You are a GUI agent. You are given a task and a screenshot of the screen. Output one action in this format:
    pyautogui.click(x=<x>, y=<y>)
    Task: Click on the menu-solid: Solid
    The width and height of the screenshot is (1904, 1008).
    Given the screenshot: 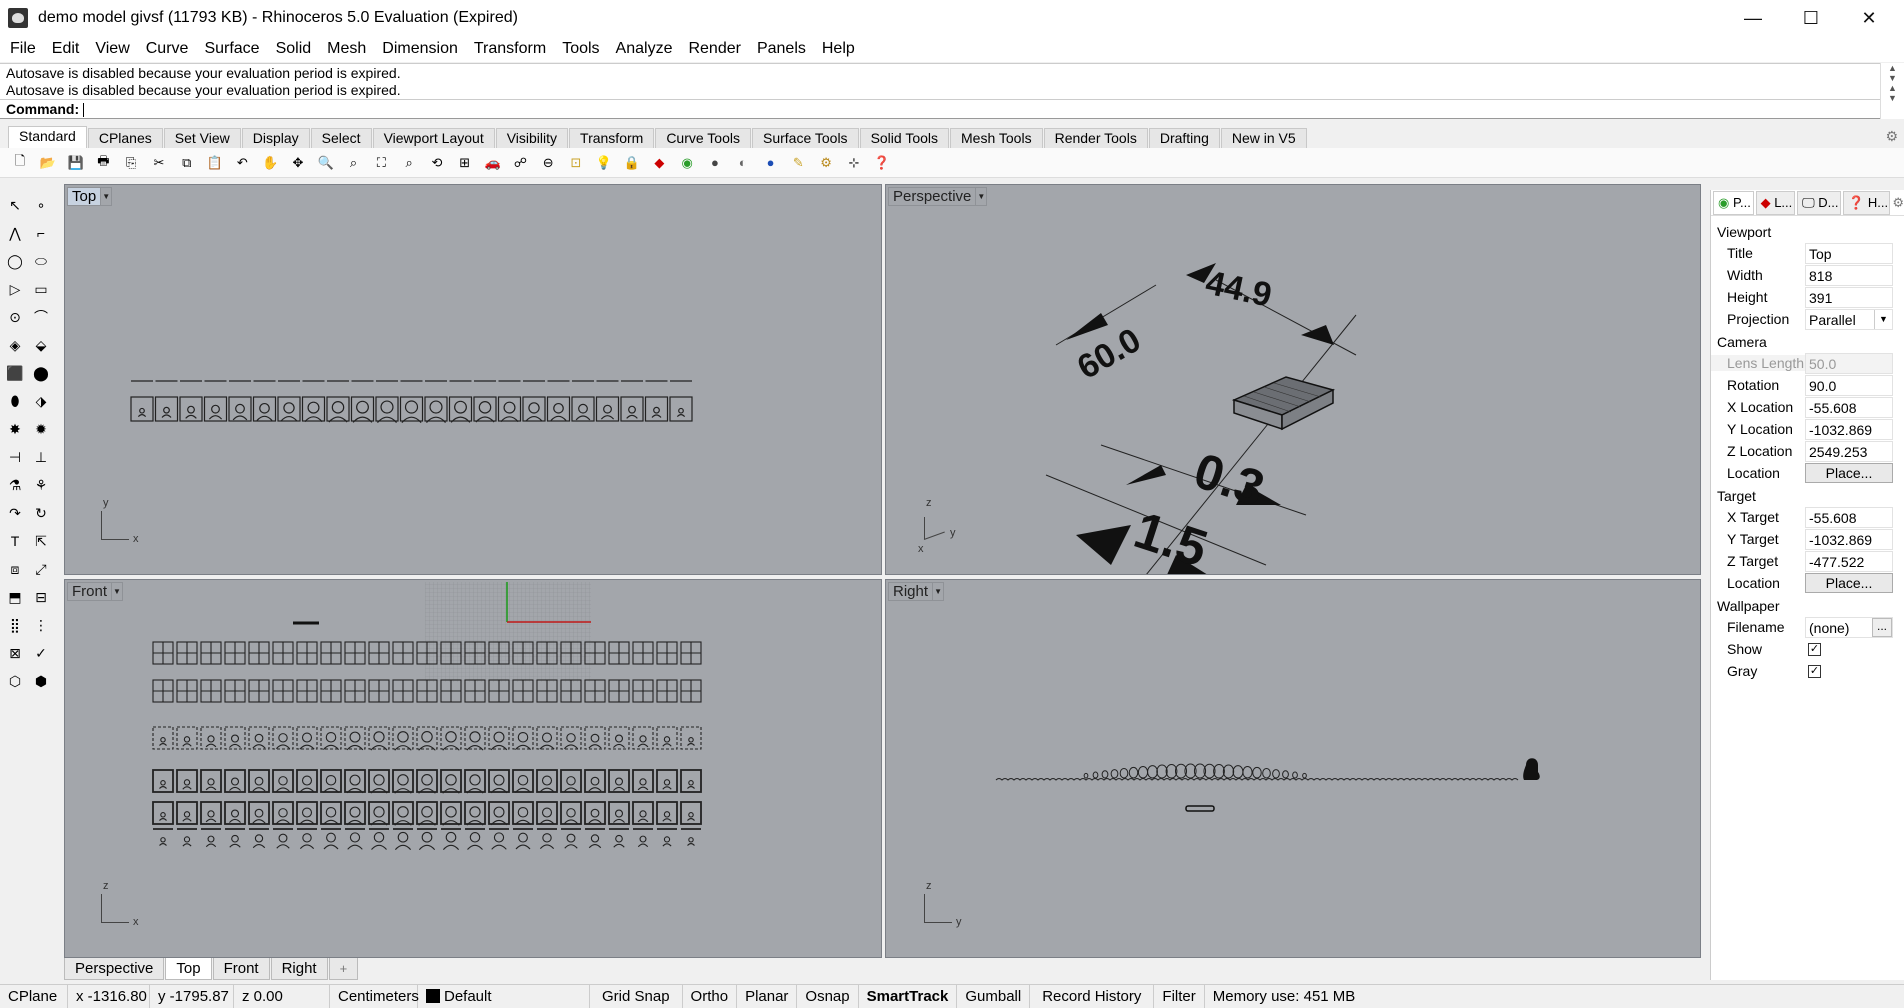 What is the action you would take?
    pyautogui.click(x=294, y=49)
    